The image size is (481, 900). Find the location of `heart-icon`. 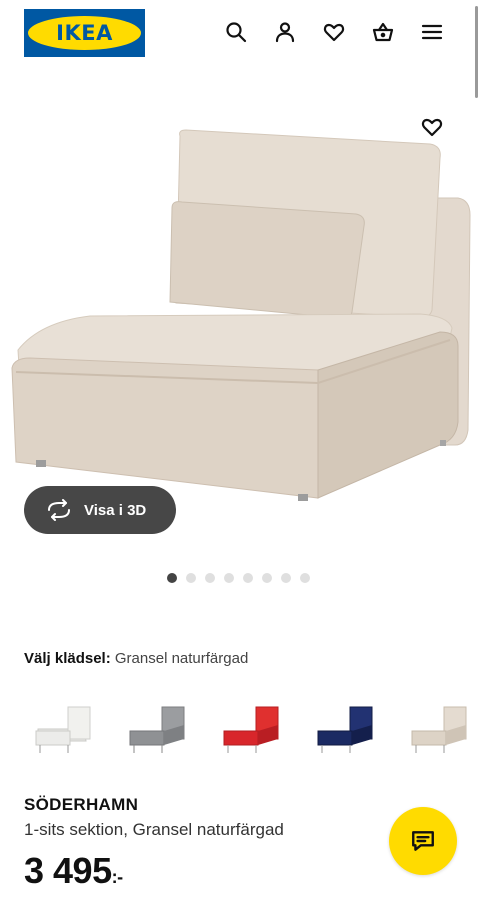

heart-icon is located at coordinates (334, 32).